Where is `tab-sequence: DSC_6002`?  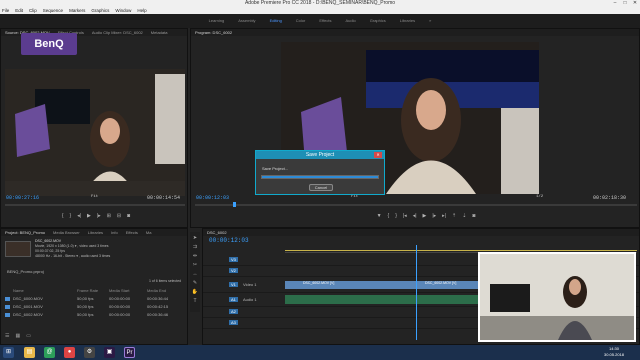
tab-sequence: DSC_6002 is located at coordinates (217, 232).